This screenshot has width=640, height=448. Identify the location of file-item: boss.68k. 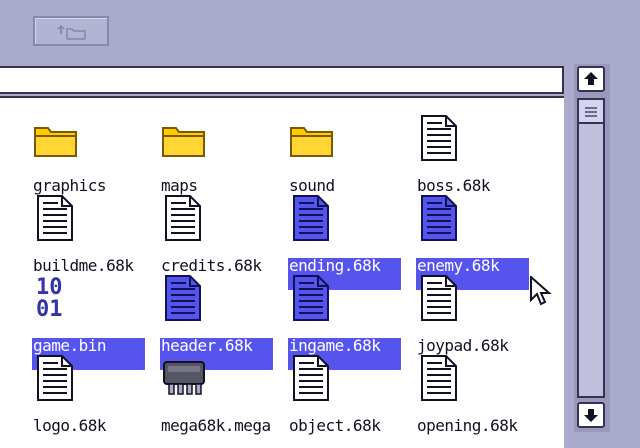
(480, 154).